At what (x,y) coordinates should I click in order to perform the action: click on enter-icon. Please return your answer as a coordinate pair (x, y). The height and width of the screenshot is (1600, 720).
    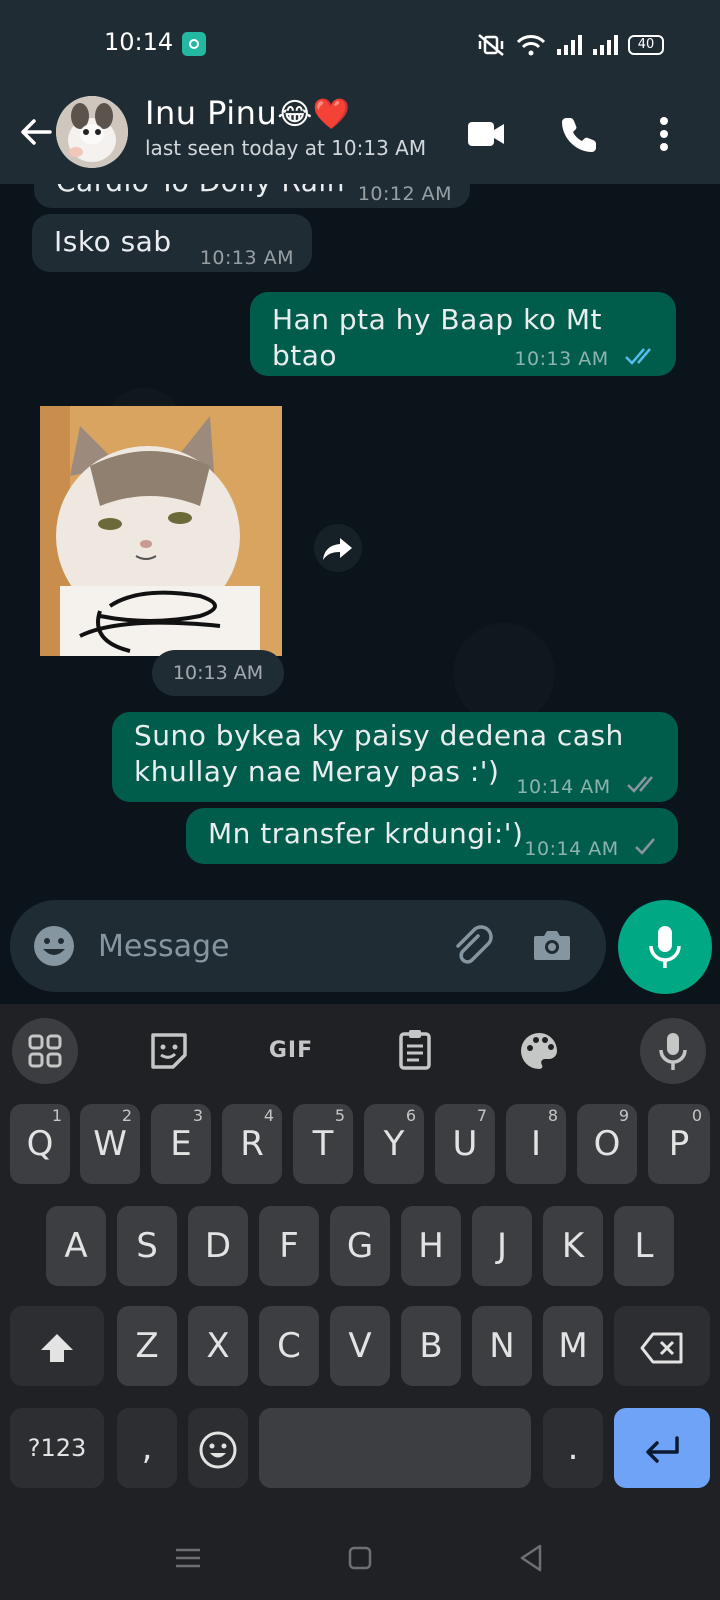
    Looking at the image, I should click on (662, 1449).